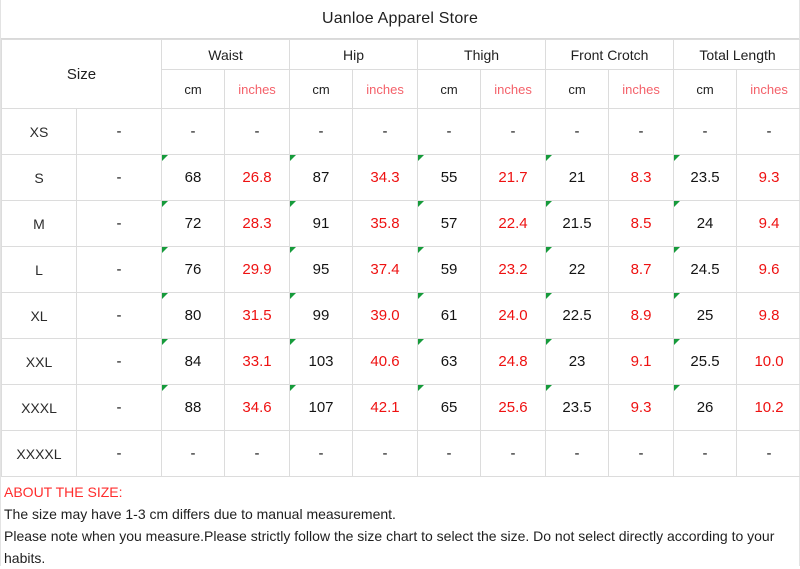 Image resolution: width=800 pixels, height=569 pixels. Describe the element at coordinates (449, 408) in the screenshot. I see `cell-thigh-cm: 65` at that location.